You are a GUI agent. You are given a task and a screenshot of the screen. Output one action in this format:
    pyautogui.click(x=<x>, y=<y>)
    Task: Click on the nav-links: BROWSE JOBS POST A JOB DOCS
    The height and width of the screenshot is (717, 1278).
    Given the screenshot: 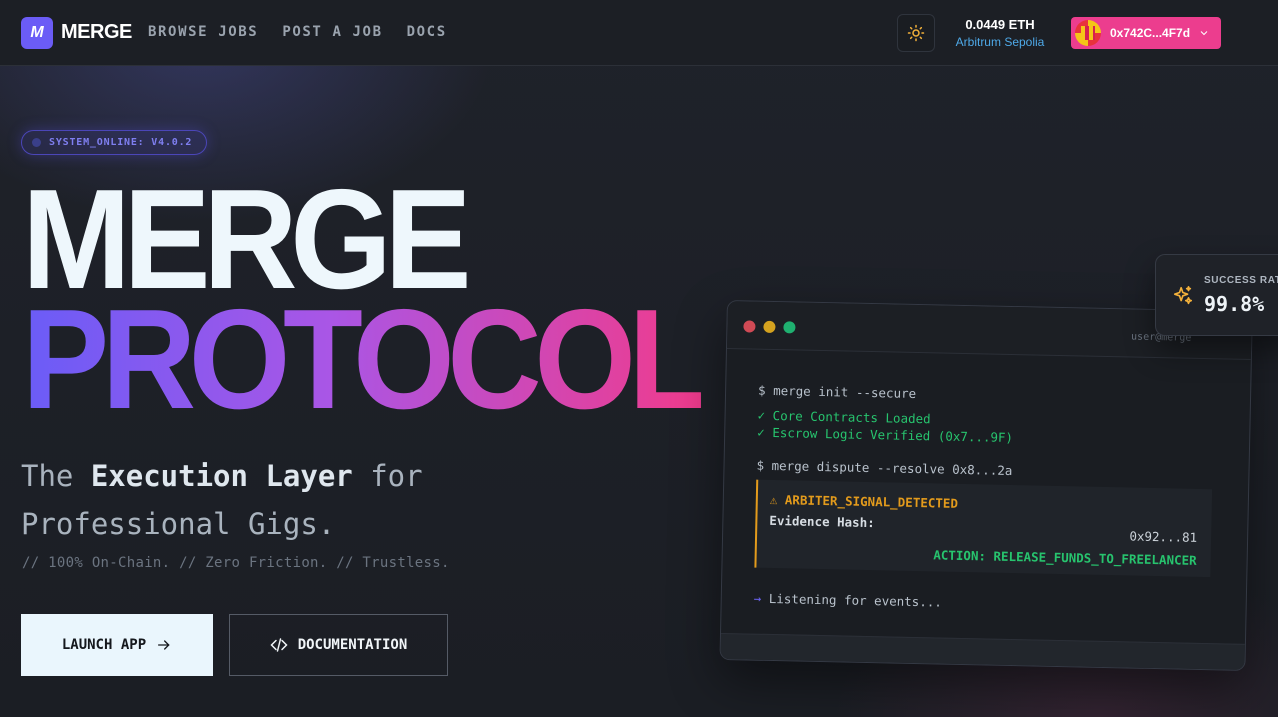 What is the action you would take?
    pyautogui.click(x=297, y=32)
    